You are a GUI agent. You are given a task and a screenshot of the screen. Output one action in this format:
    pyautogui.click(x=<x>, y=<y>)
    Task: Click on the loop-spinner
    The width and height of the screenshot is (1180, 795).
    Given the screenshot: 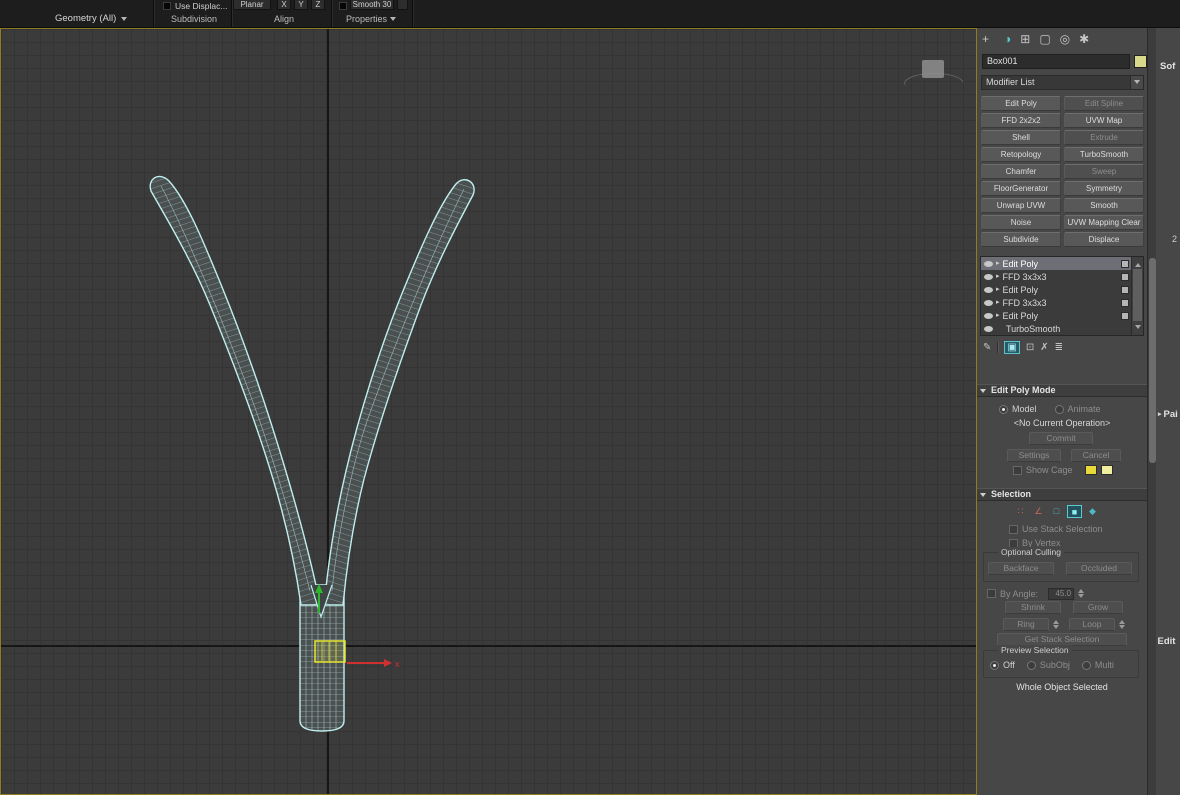 What is the action you would take?
    pyautogui.click(x=1122, y=624)
    